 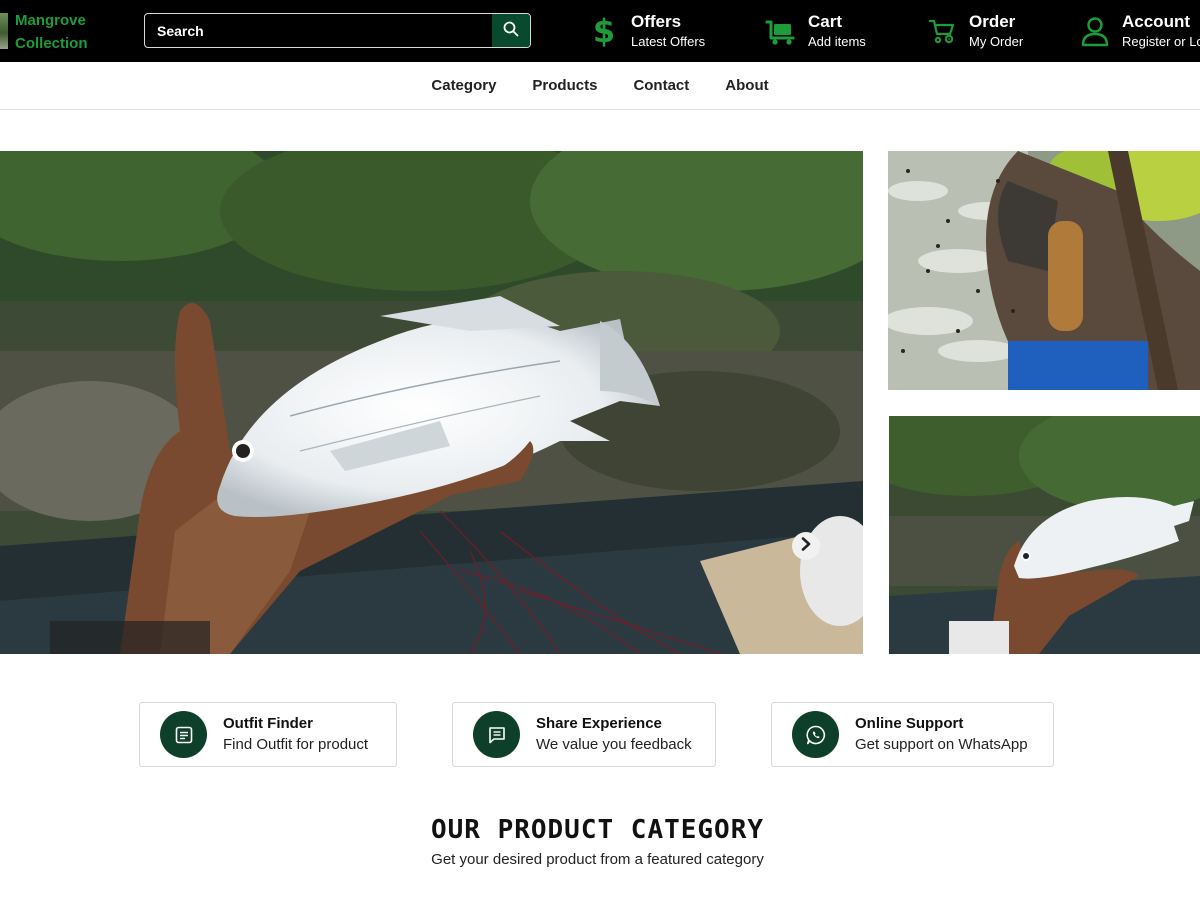 What do you see at coordinates (463, 85) in the screenshot?
I see `nav-category: Category` at bounding box center [463, 85].